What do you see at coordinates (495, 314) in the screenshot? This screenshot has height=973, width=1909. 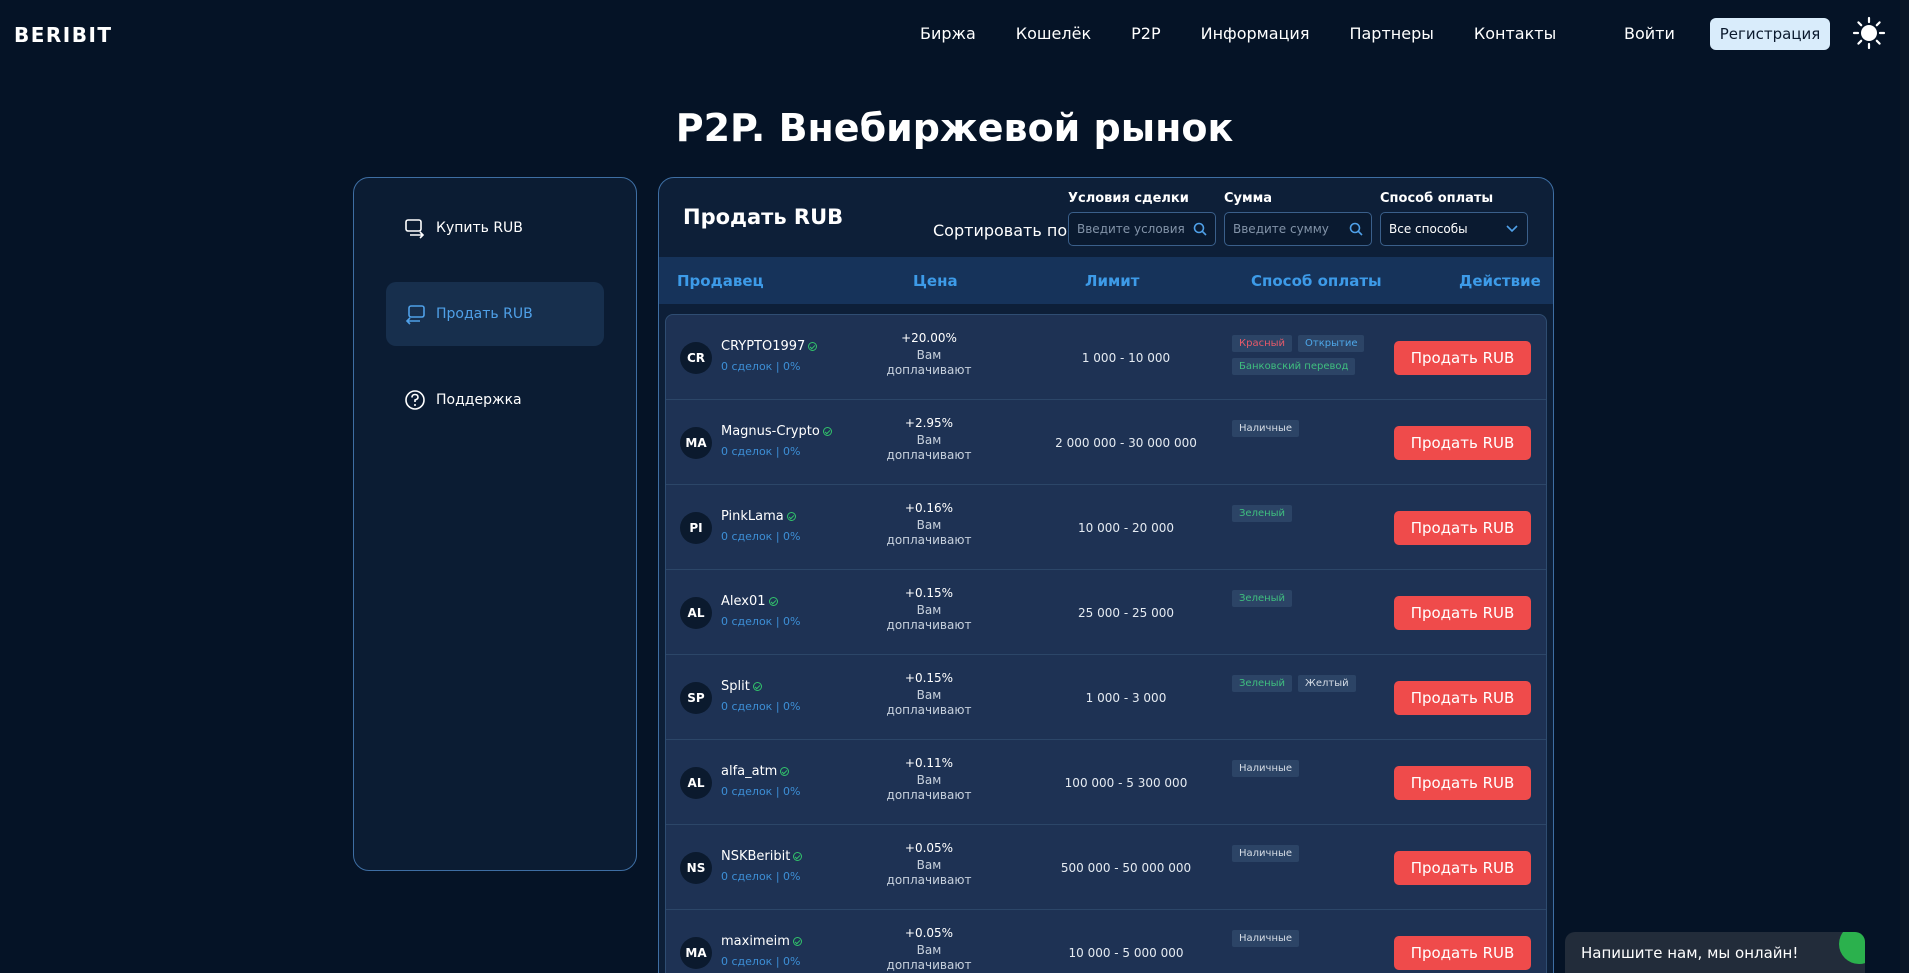 I see `sidebar-item-sell: Продать RUB` at bounding box center [495, 314].